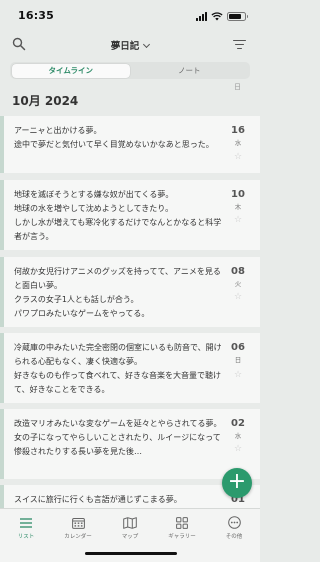 This screenshot has width=320, height=562. I want to click on tab-label: ギャラリー, so click(182, 537).